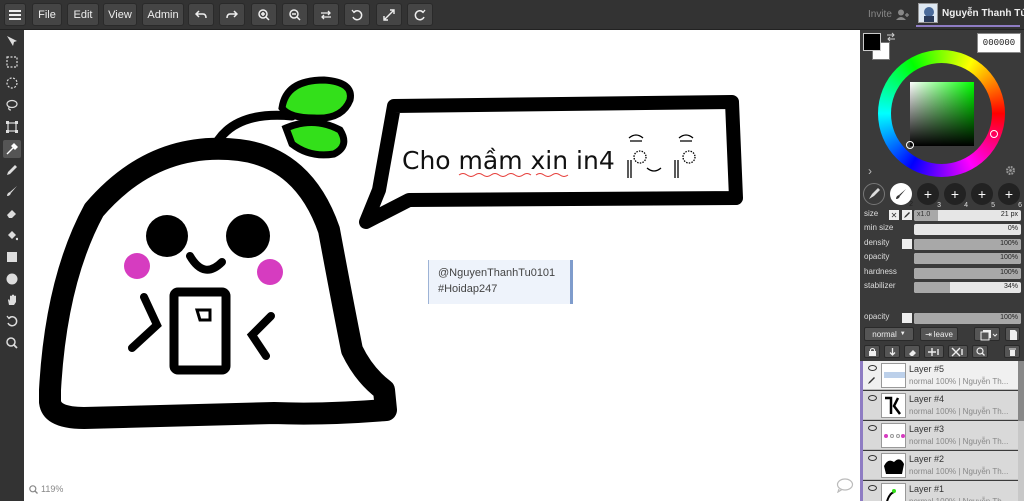 The height and width of the screenshot is (501, 1024). What do you see at coordinates (934, 351) in the screenshot?
I see `add-layer-button` at bounding box center [934, 351].